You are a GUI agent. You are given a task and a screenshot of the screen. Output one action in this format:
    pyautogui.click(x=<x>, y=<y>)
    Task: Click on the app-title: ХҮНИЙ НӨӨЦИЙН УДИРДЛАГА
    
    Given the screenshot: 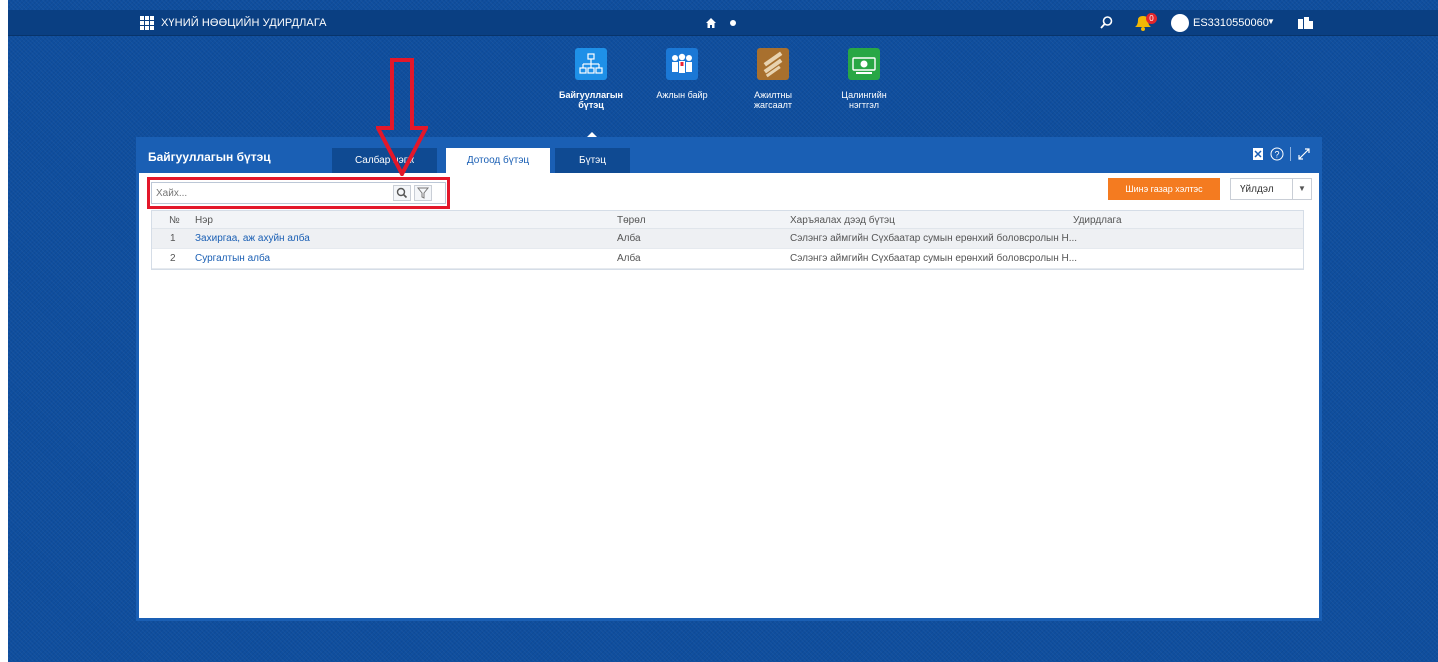 What is the action you would take?
    pyautogui.click(x=244, y=23)
    